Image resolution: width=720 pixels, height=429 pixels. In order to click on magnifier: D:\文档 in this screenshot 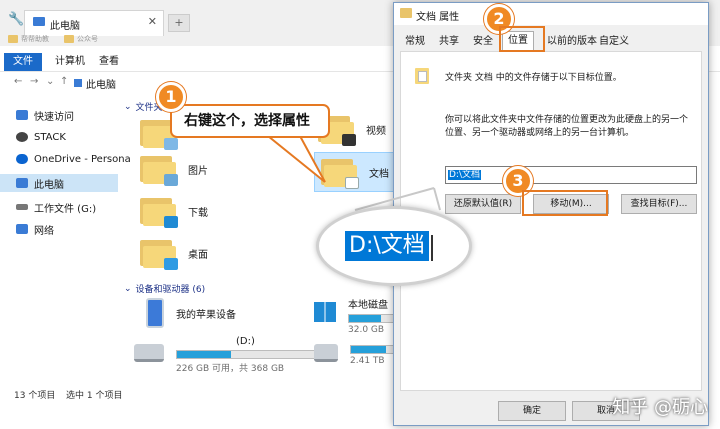, I will do `click(394, 246)`.